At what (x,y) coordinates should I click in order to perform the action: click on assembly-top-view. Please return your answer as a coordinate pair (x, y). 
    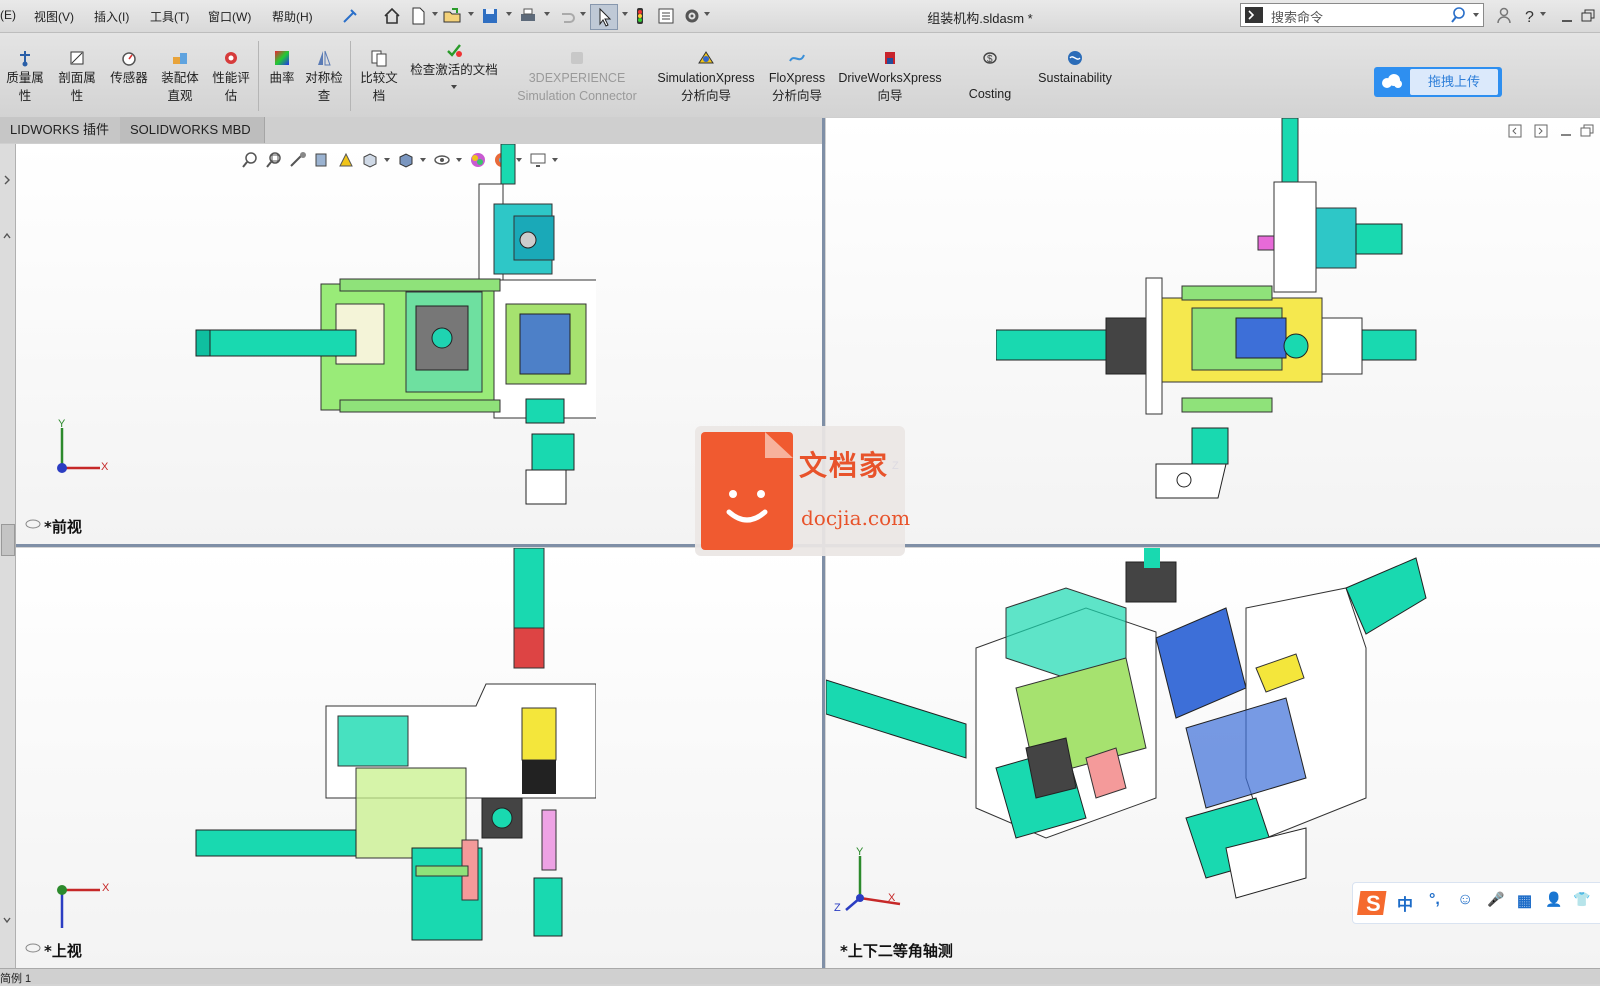
    Looking at the image, I should click on (386, 753).